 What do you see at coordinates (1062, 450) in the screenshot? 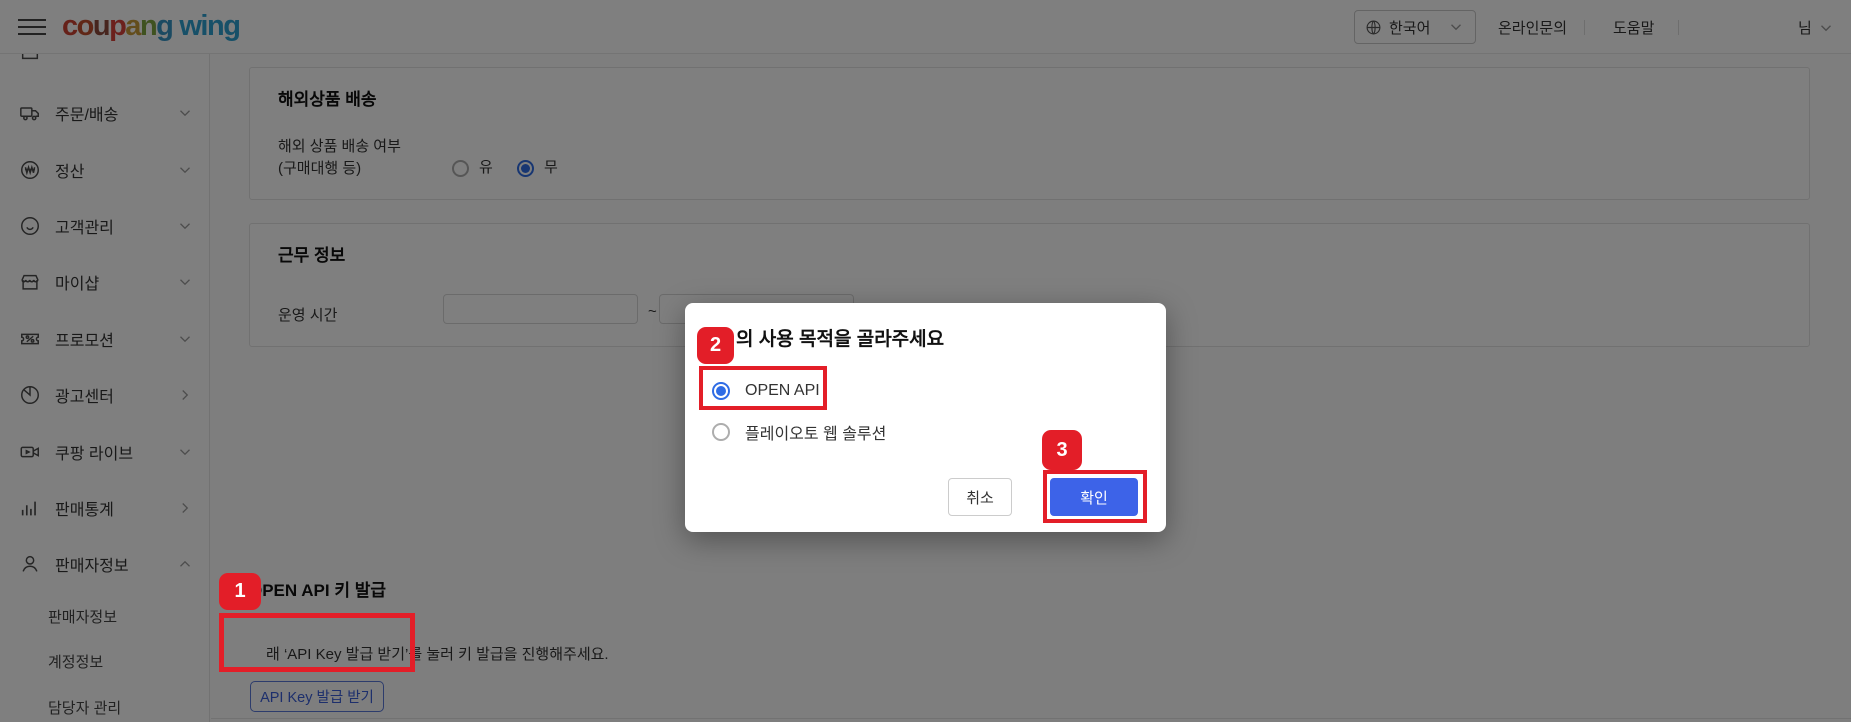
I see `step-badge-3: 3` at bounding box center [1062, 450].